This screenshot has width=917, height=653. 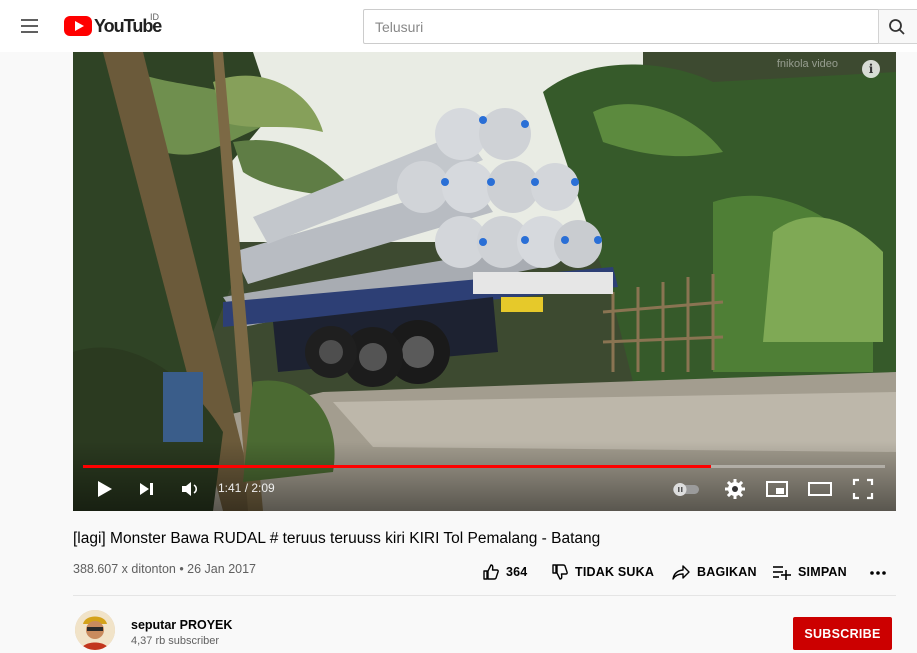 What do you see at coordinates (154, 17) in the screenshot?
I see `region-code: ID` at bounding box center [154, 17].